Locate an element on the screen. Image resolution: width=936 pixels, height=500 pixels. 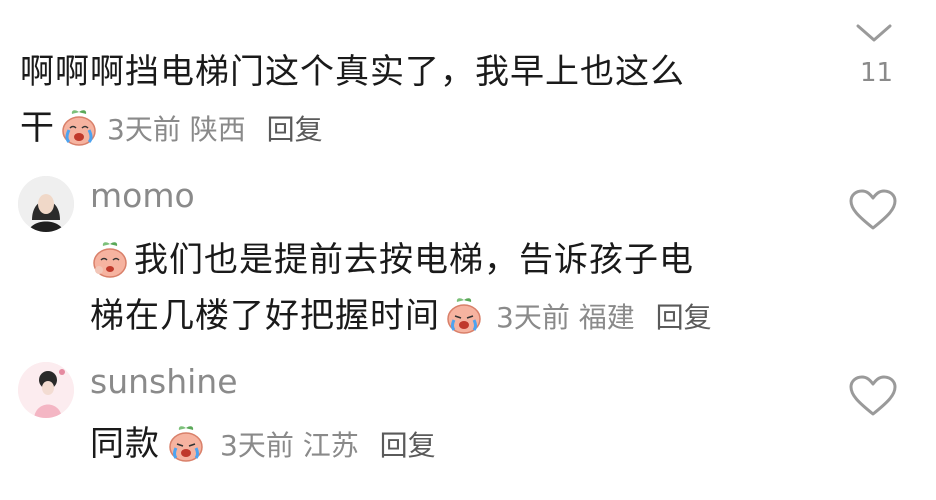
chevron-down-icon is located at coordinates (874, 33).